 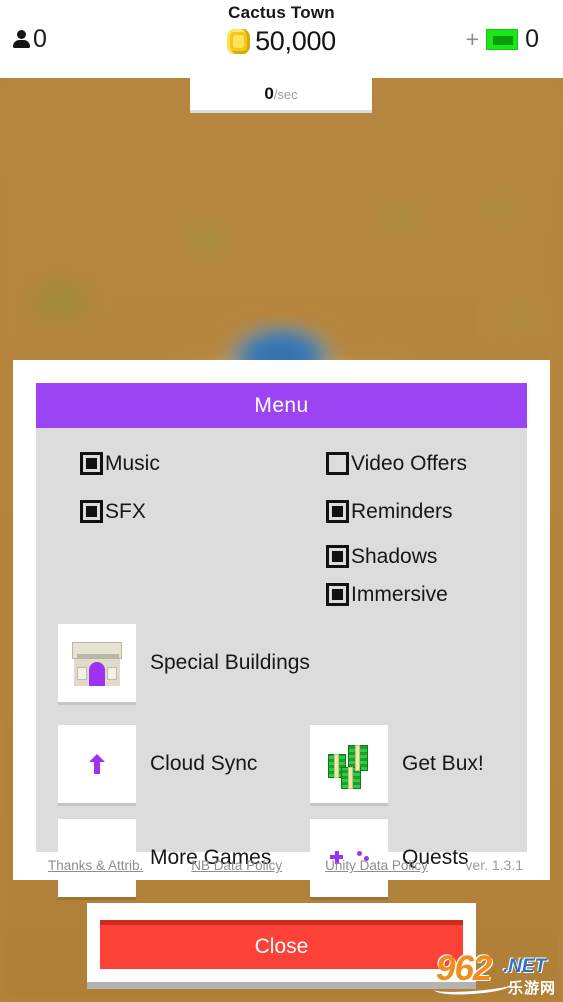 What do you see at coordinates (337, 463) in the screenshot?
I see `checkbox-unchecked-icon` at bounding box center [337, 463].